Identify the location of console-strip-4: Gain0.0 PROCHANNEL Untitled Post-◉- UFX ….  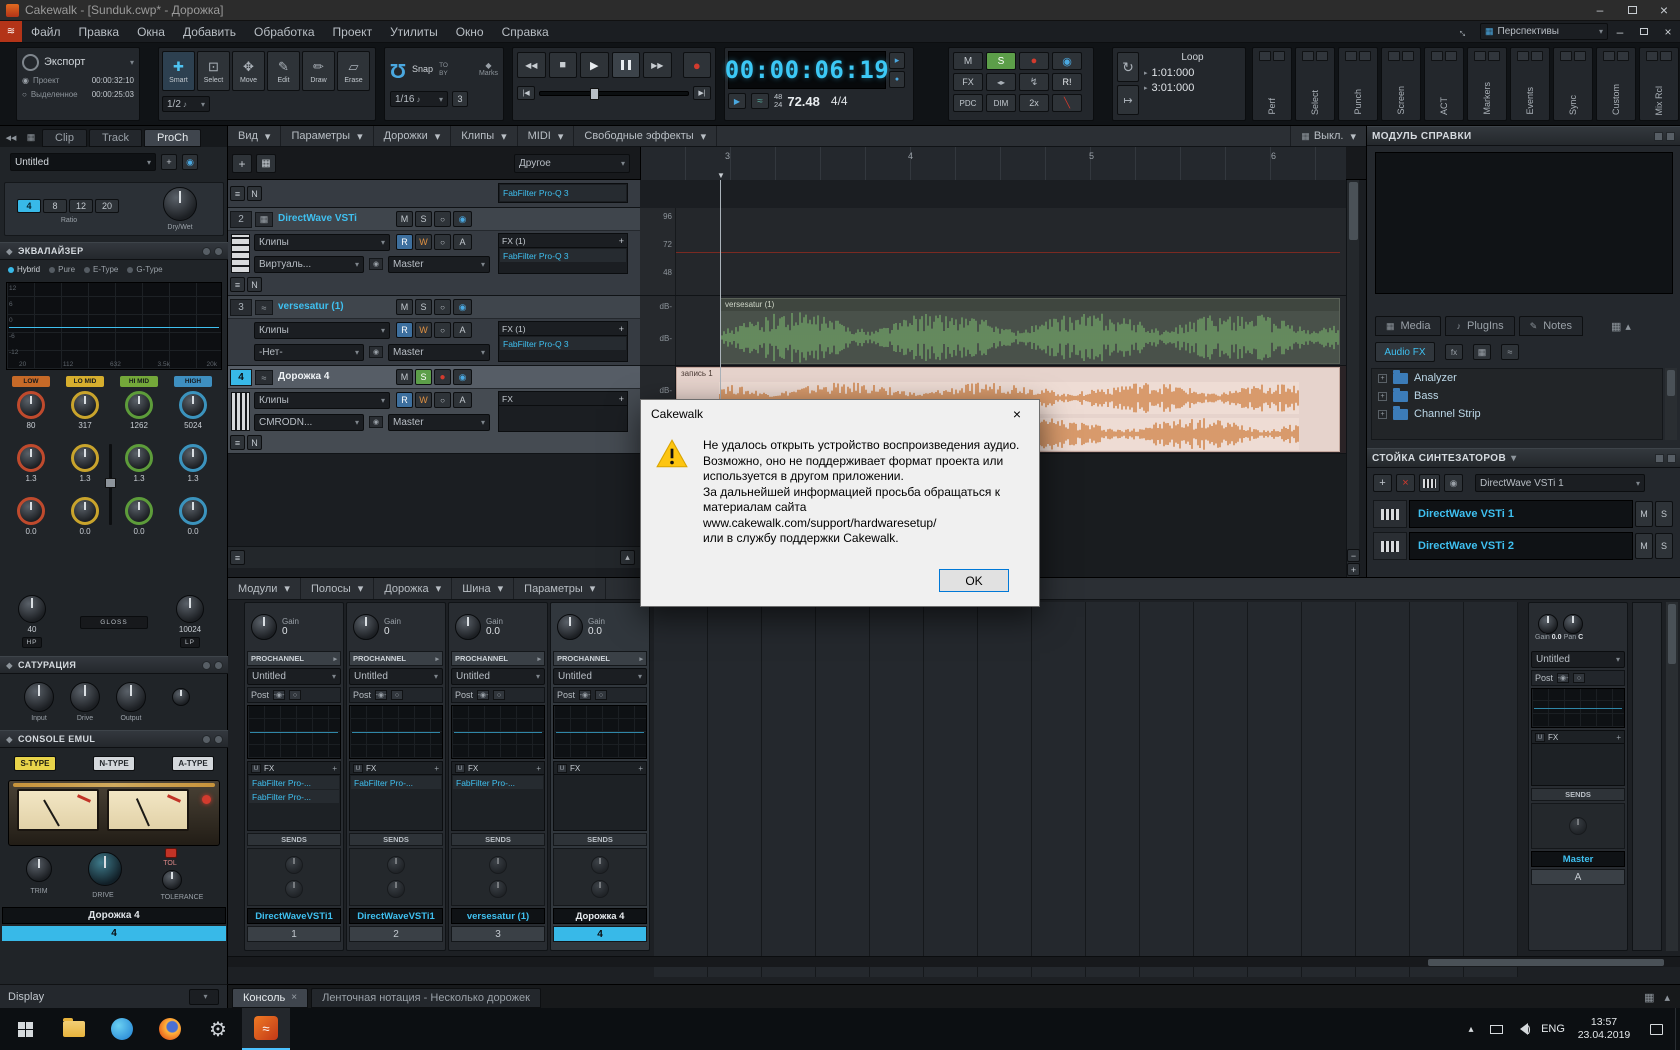
(600, 776).